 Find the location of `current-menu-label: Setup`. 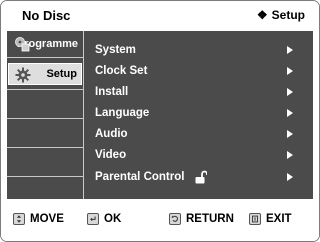

current-menu-label: Setup is located at coordinates (288, 15).